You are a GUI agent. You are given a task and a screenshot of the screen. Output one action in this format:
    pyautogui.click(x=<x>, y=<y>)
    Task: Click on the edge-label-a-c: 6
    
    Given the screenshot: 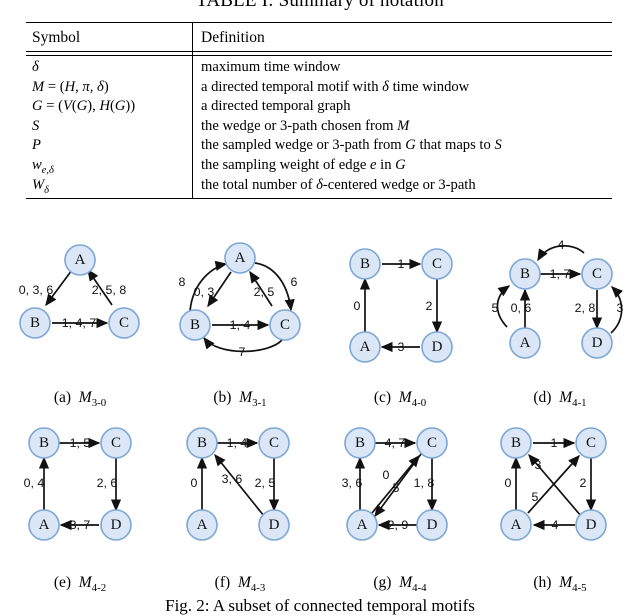 What is the action you would take?
    pyautogui.click(x=294, y=282)
    